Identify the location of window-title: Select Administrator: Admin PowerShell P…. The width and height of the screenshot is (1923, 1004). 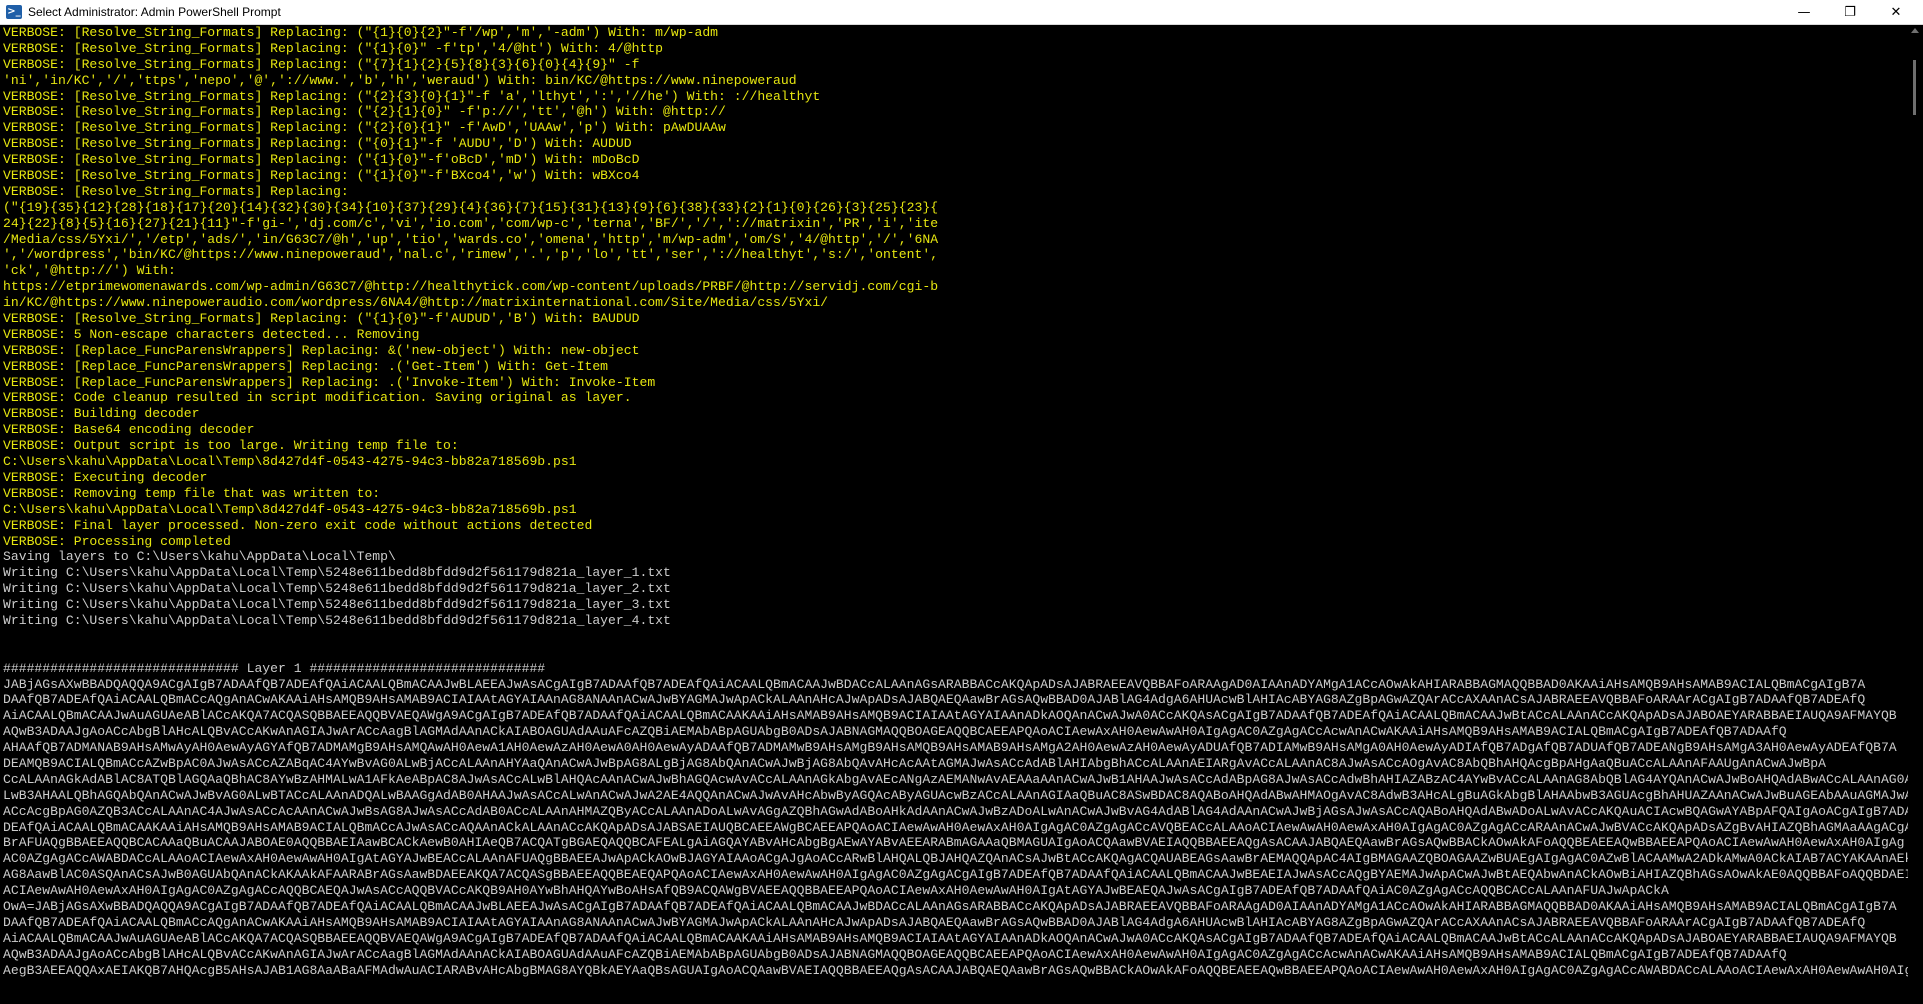
(154, 12).